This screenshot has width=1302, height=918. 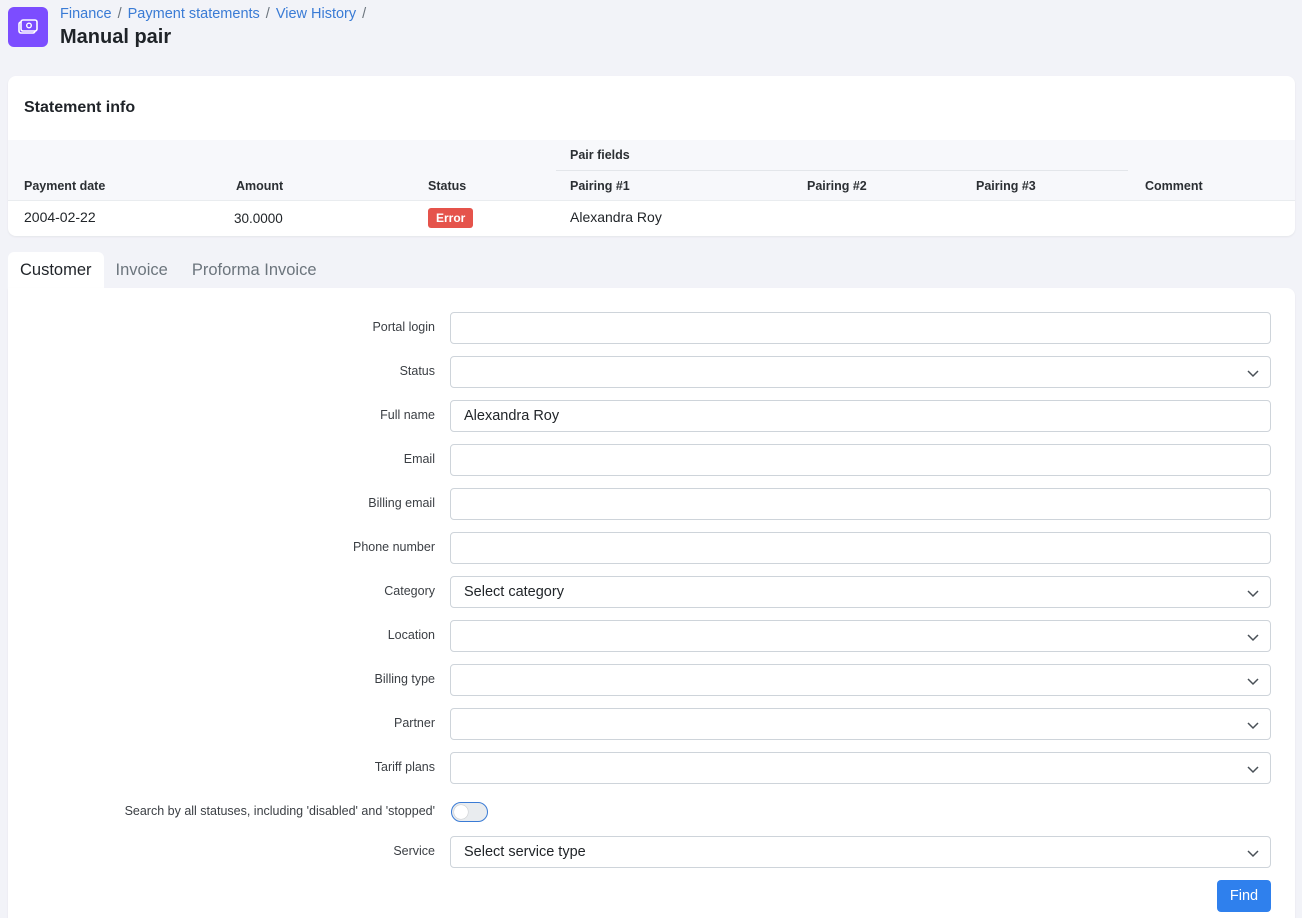 I want to click on form-row-location: Location, so click(x=651, y=636).